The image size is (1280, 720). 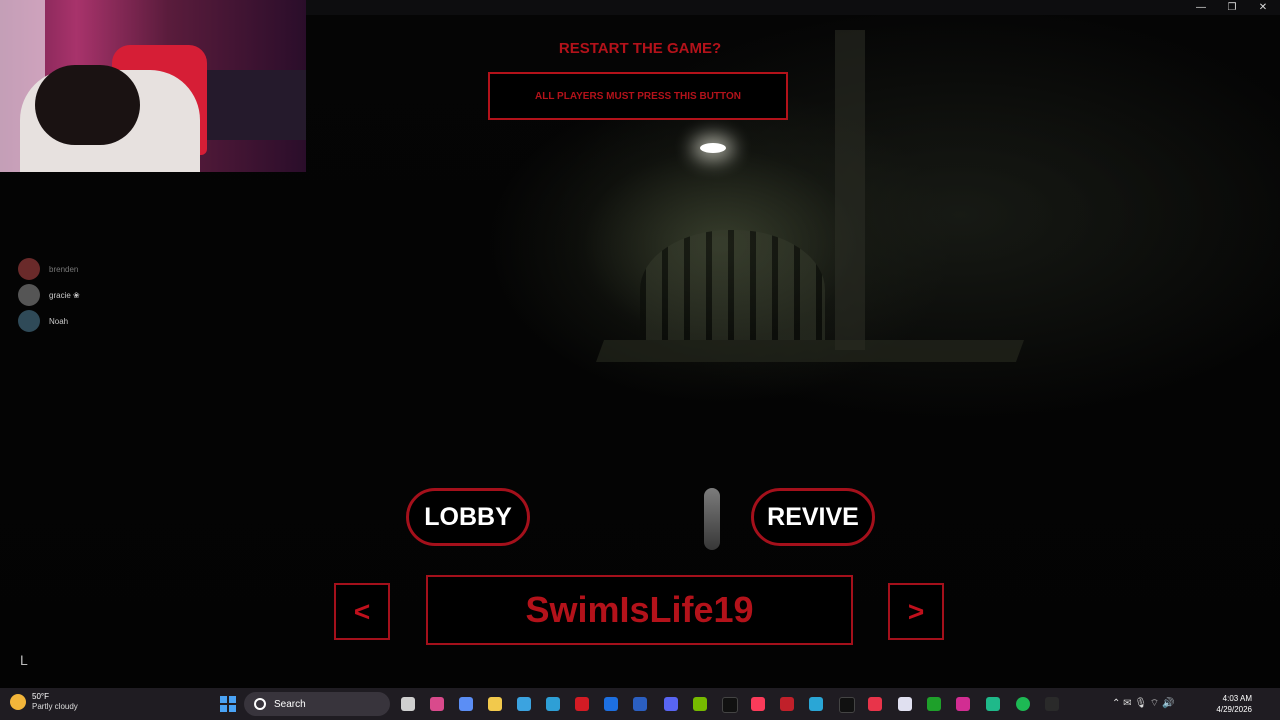 What do you see at coordinates (712, 519) in the screenshot?
I see `ghost-figure` at bounding box center [712, 519].